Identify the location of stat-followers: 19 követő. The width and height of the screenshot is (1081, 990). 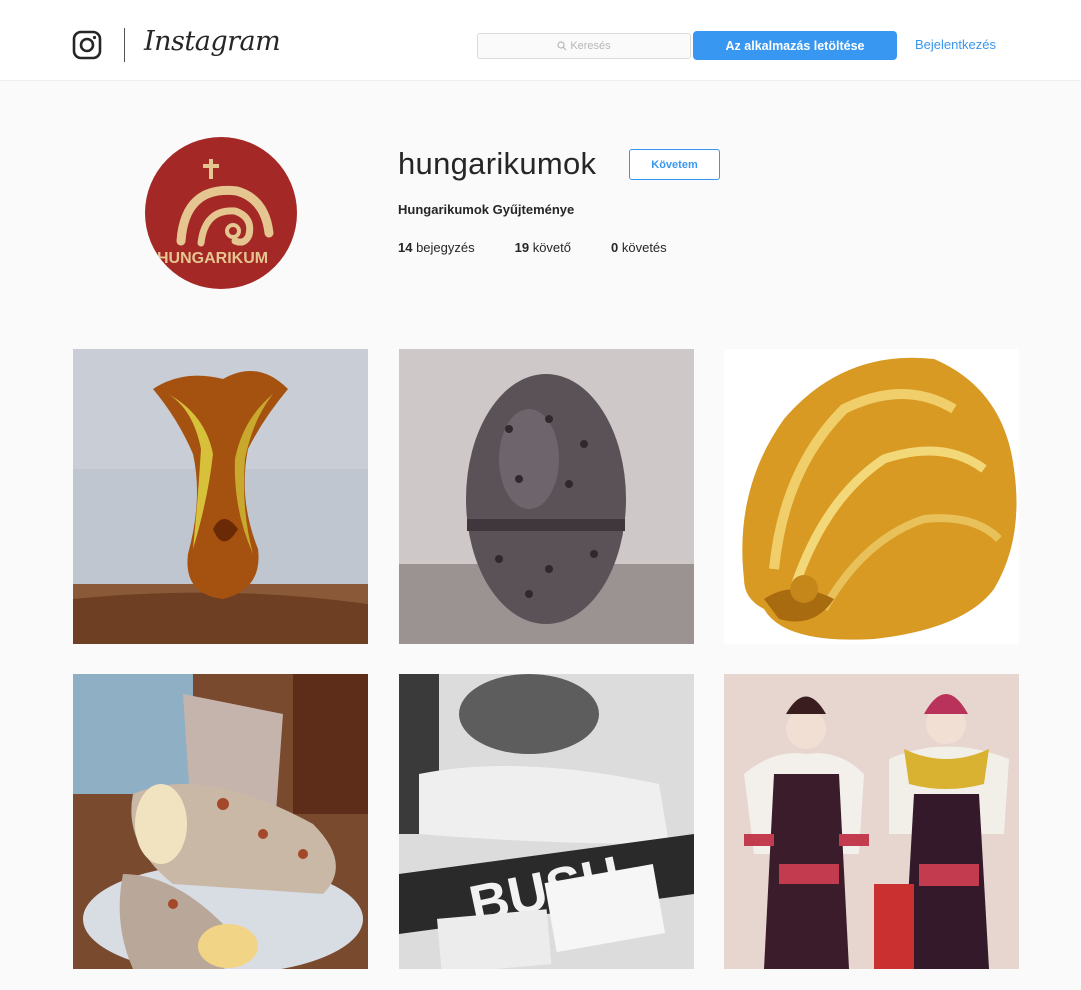
(543, 247).